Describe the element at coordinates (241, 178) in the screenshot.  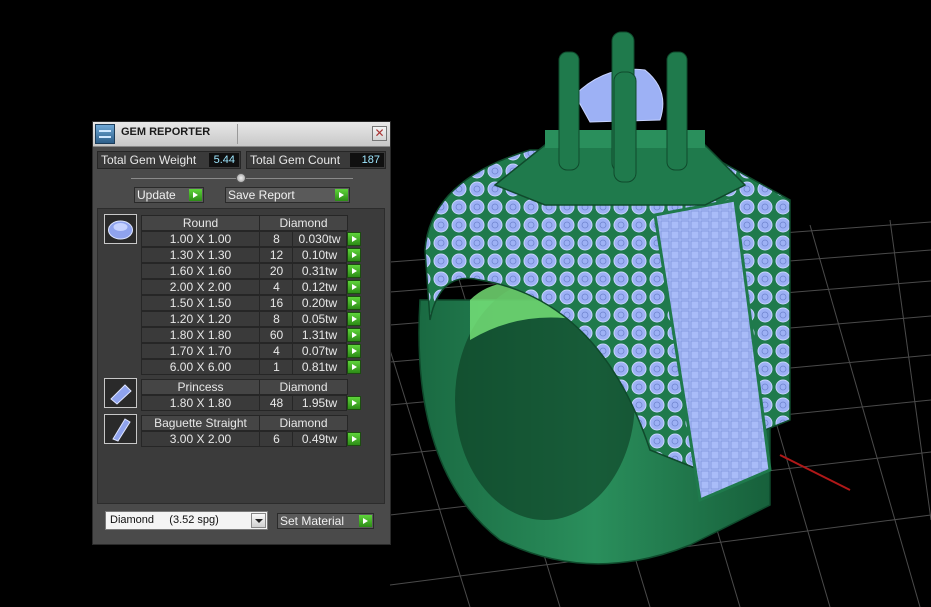
I see `slider-handle` at that location.